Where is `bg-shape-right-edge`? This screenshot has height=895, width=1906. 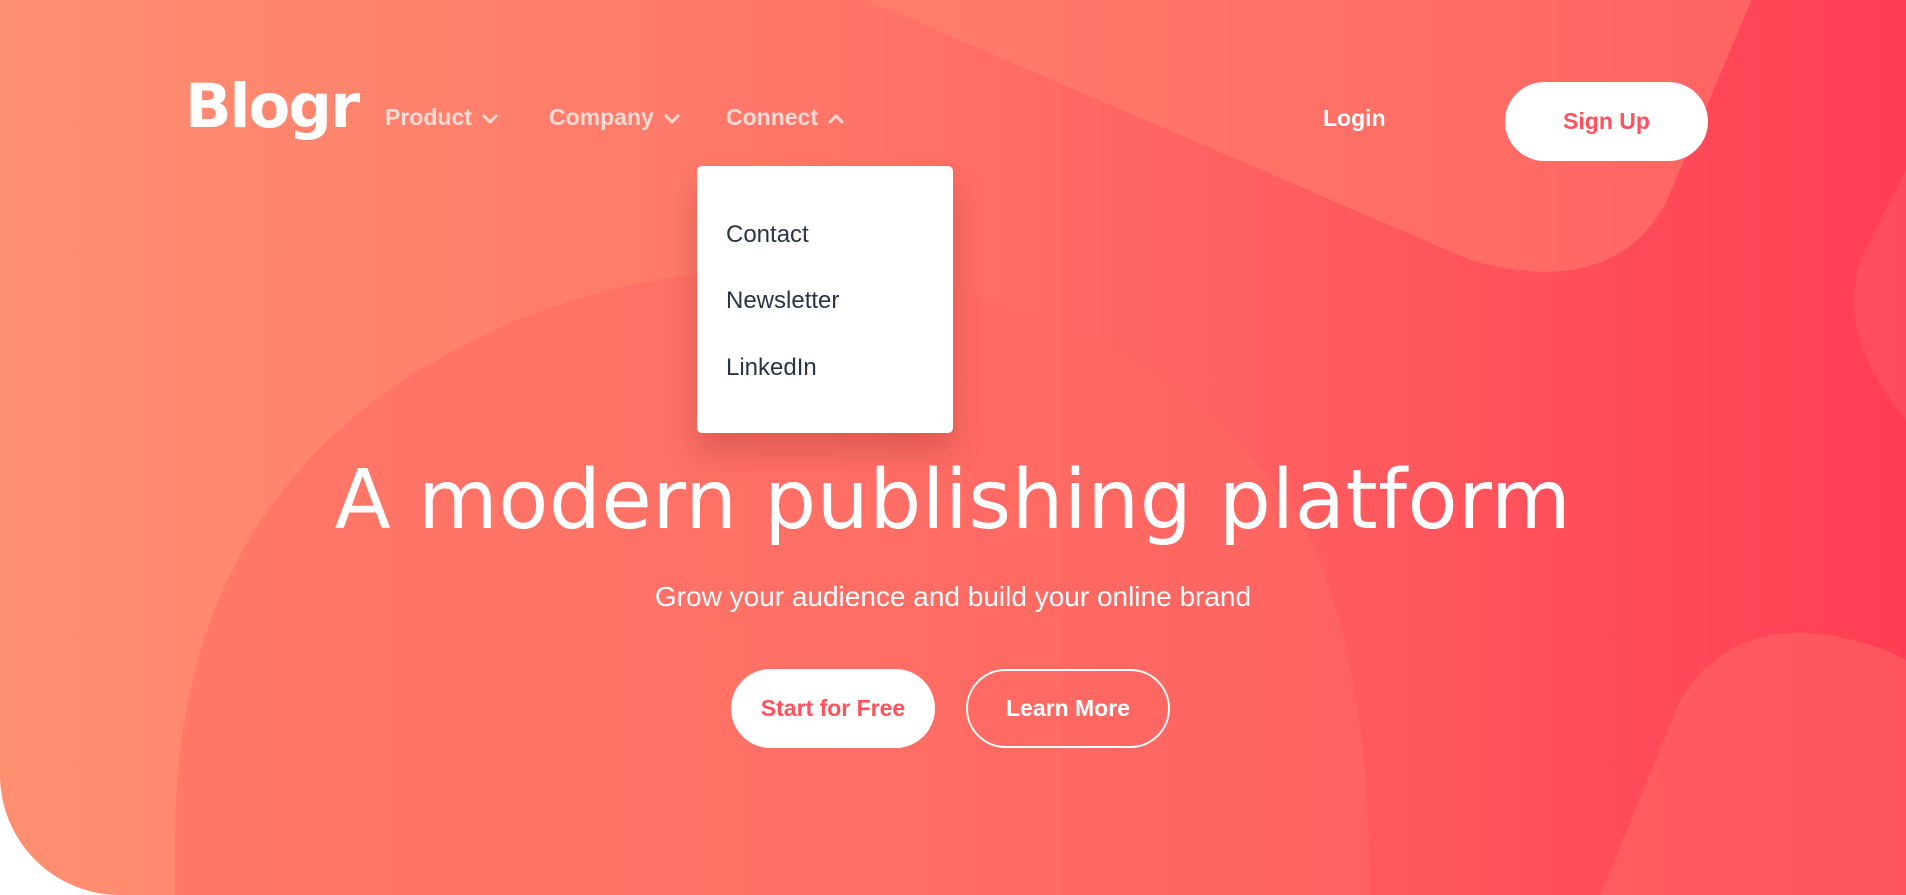
bg-shape-right-edge is located at coordinates (1879, 295).